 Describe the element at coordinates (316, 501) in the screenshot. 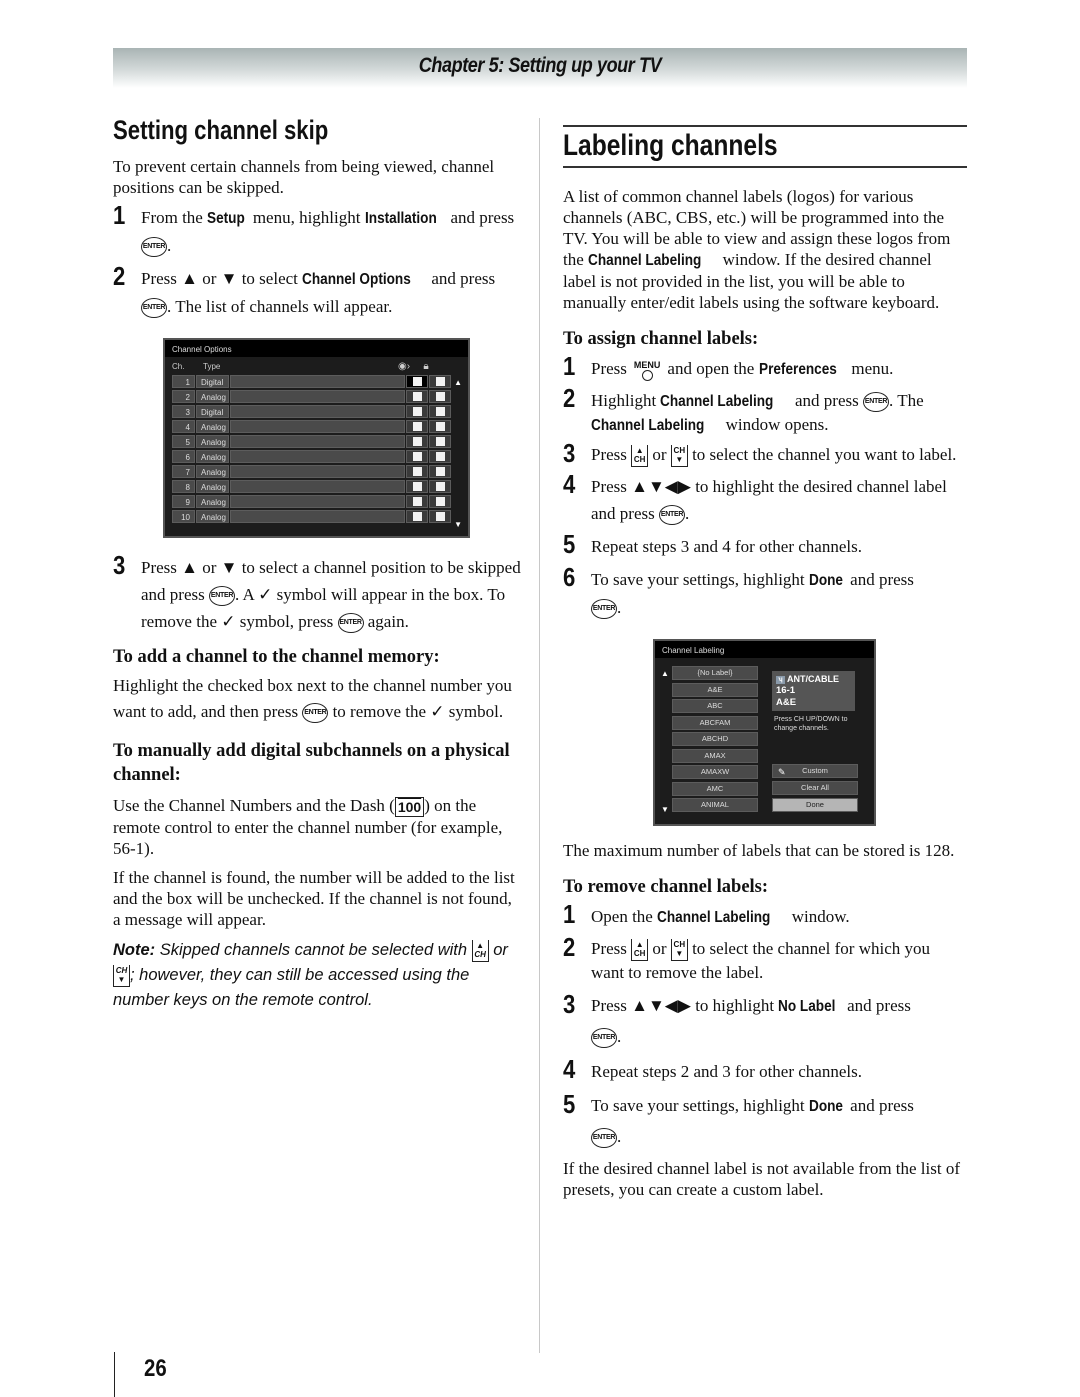

I see `channel-row: 9 Analog` at that location.